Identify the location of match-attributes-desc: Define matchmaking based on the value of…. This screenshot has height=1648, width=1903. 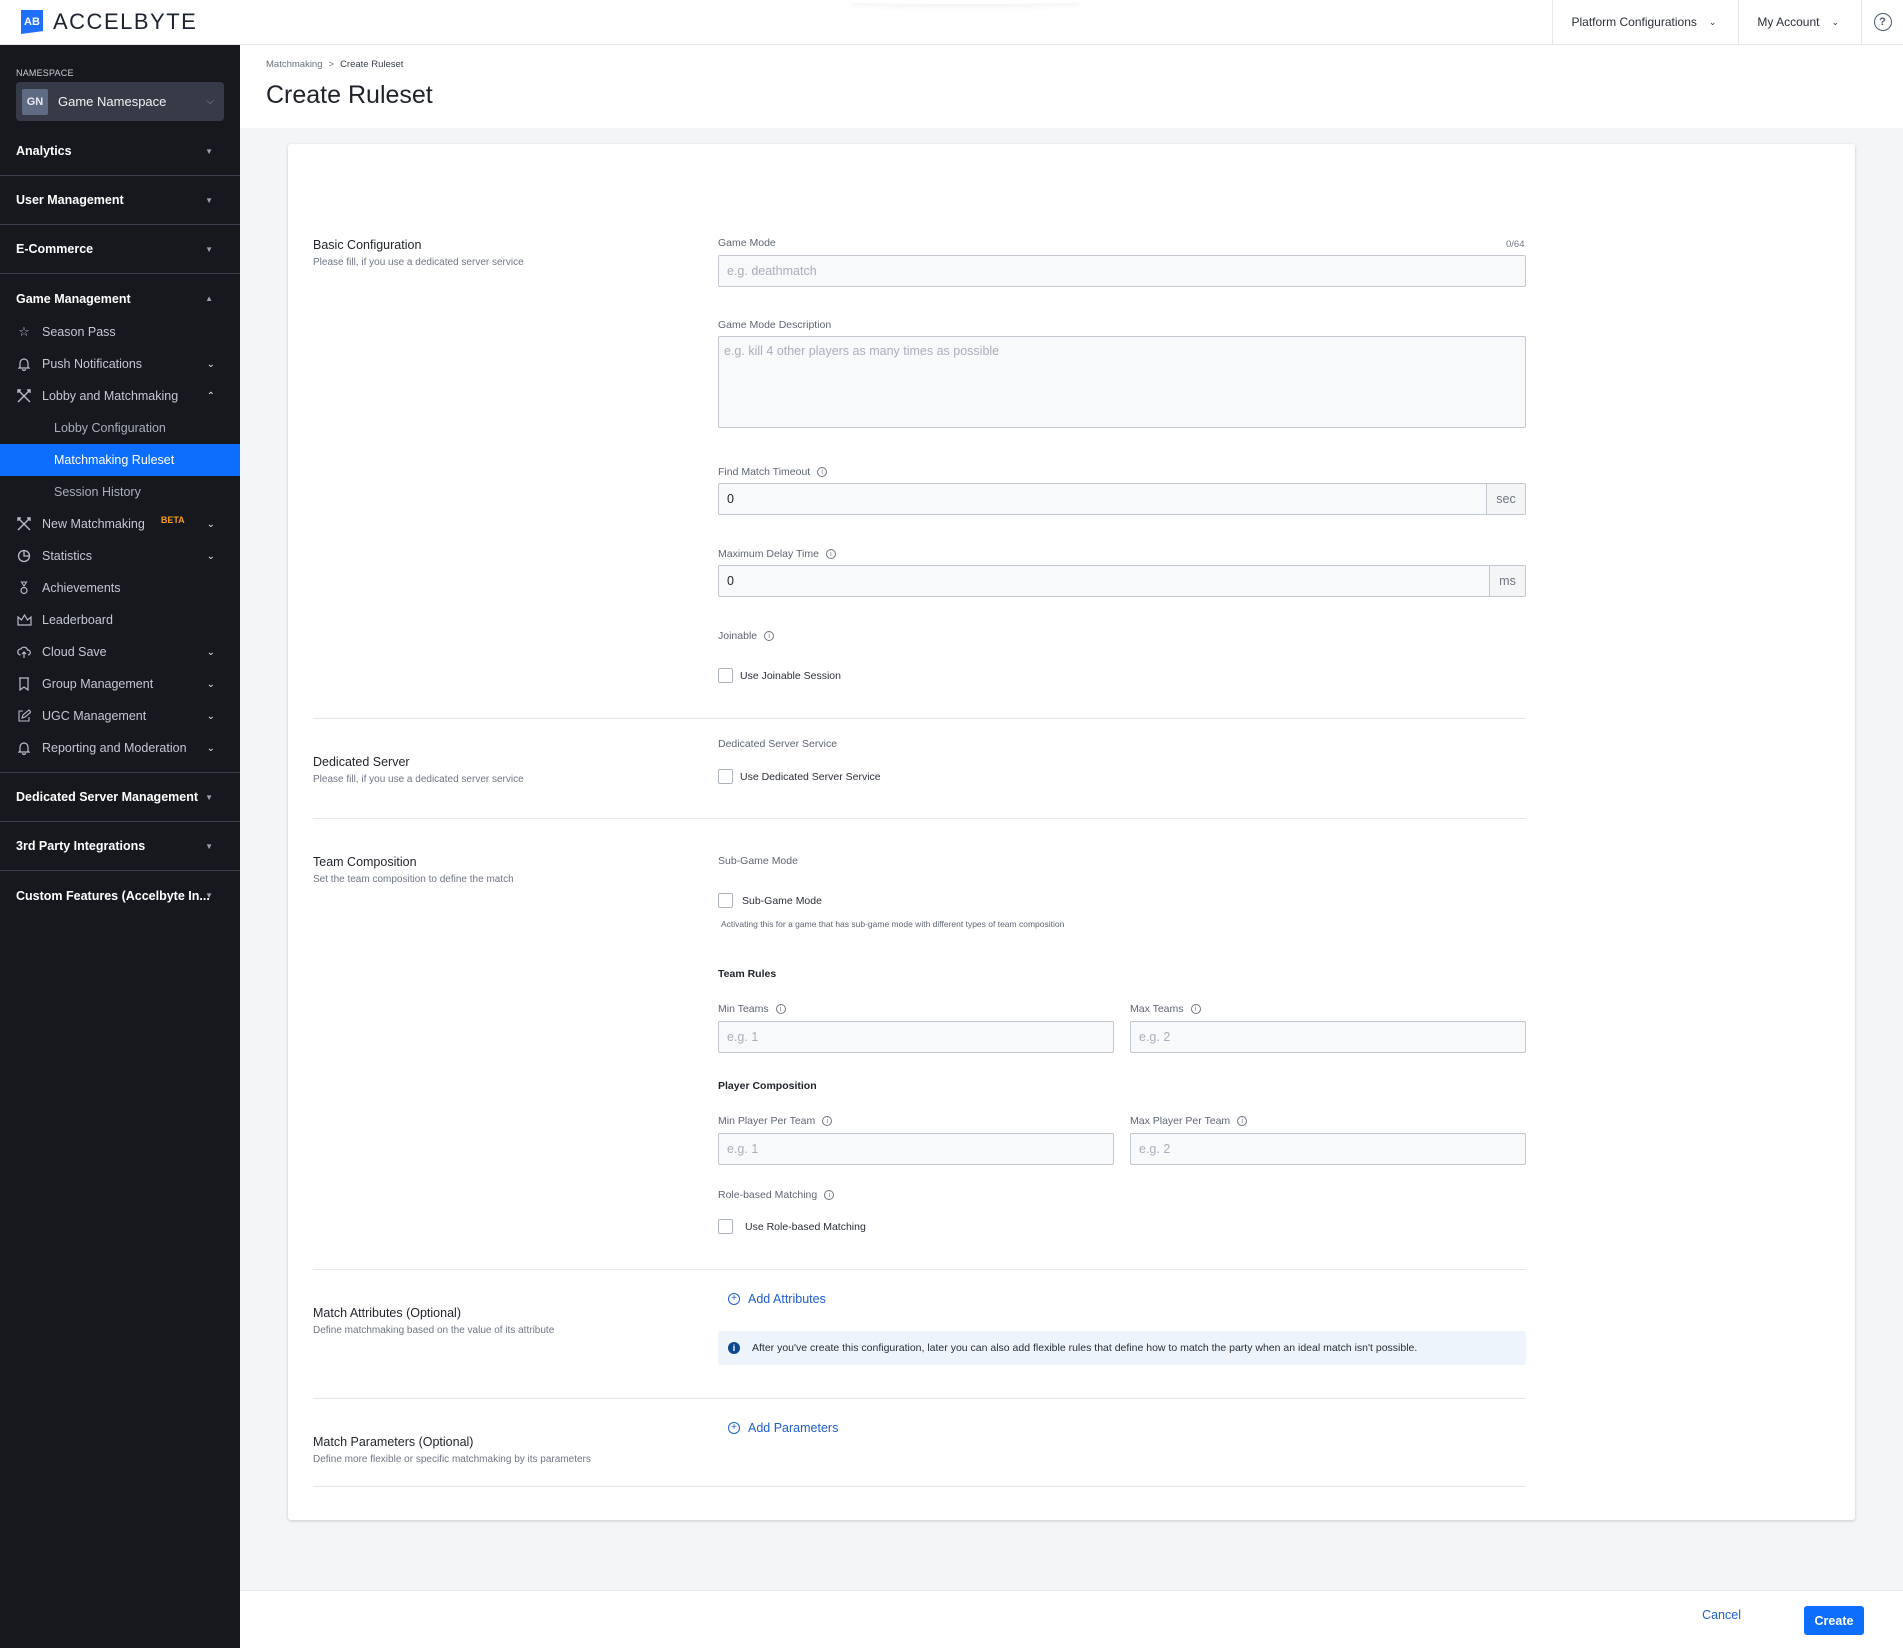
(434, 1330).